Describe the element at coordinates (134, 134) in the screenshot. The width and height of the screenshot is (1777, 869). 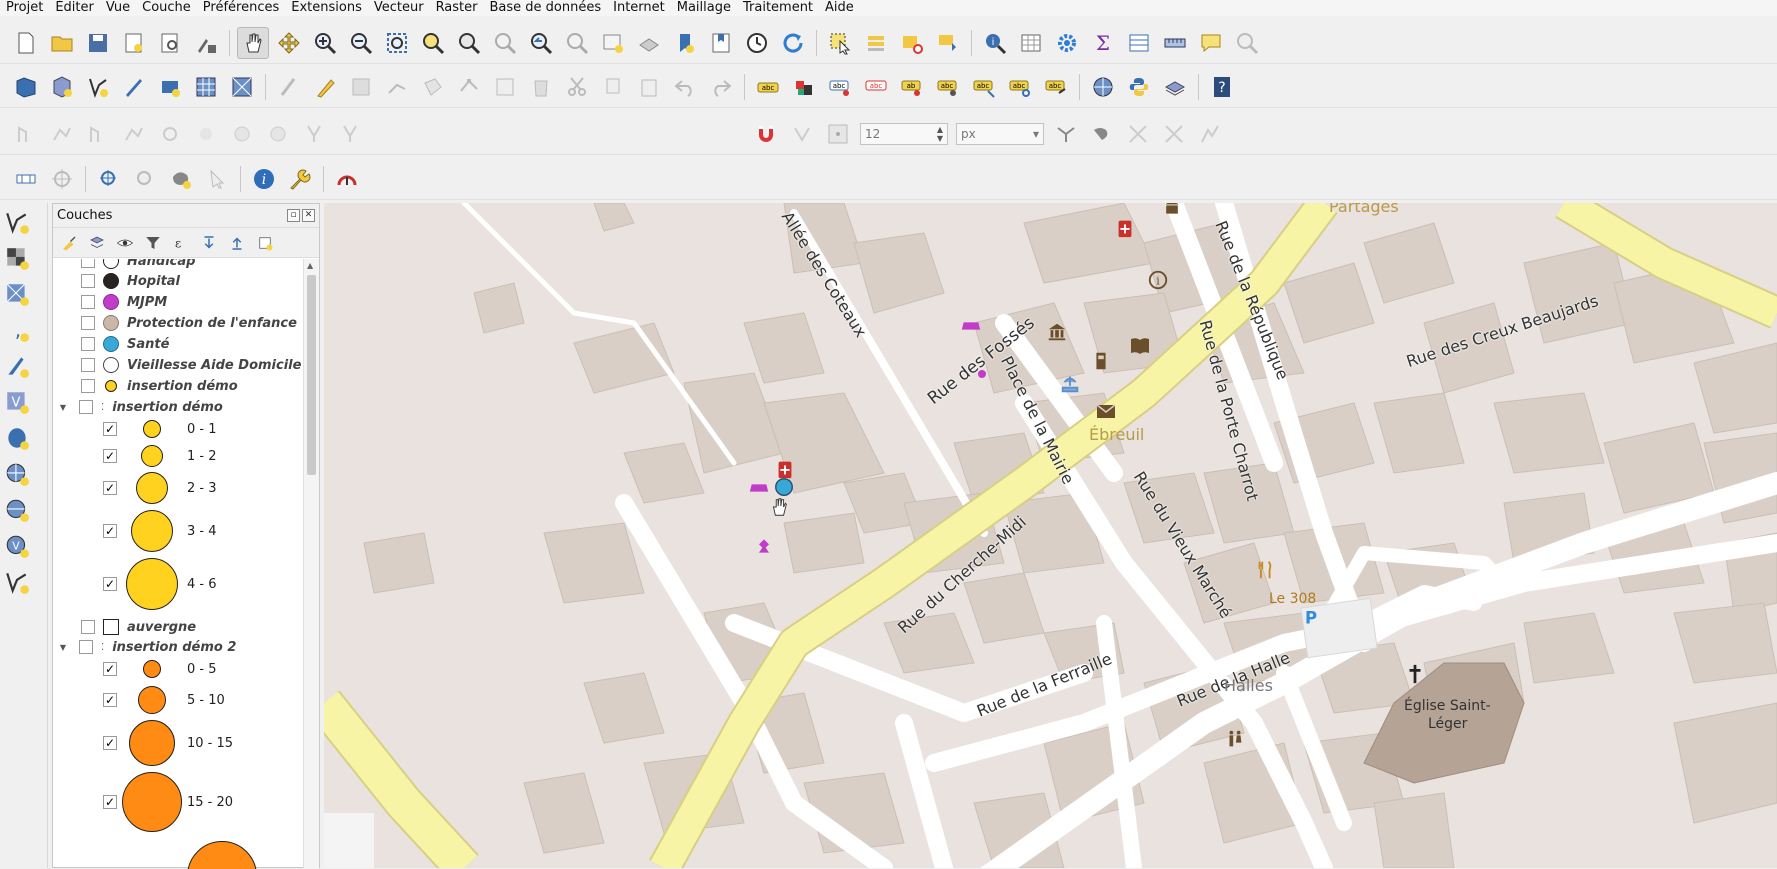
I see `digitize-tool-4-icon` at that location.